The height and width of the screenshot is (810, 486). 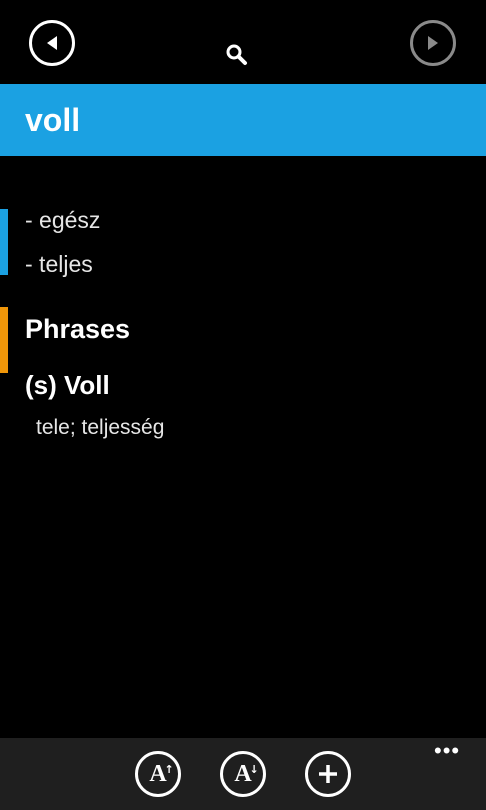 I want to click on back-button, so click(x=52, y=43).